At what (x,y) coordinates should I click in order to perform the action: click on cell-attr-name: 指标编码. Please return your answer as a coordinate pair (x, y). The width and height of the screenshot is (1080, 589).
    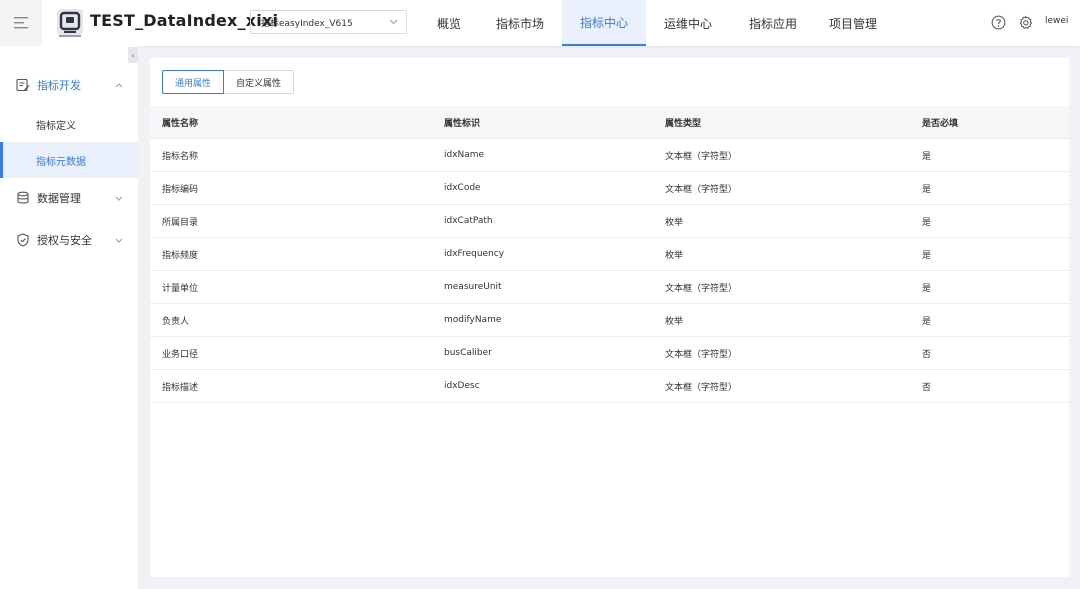
    Looking at the image, I should click on (180, 189).